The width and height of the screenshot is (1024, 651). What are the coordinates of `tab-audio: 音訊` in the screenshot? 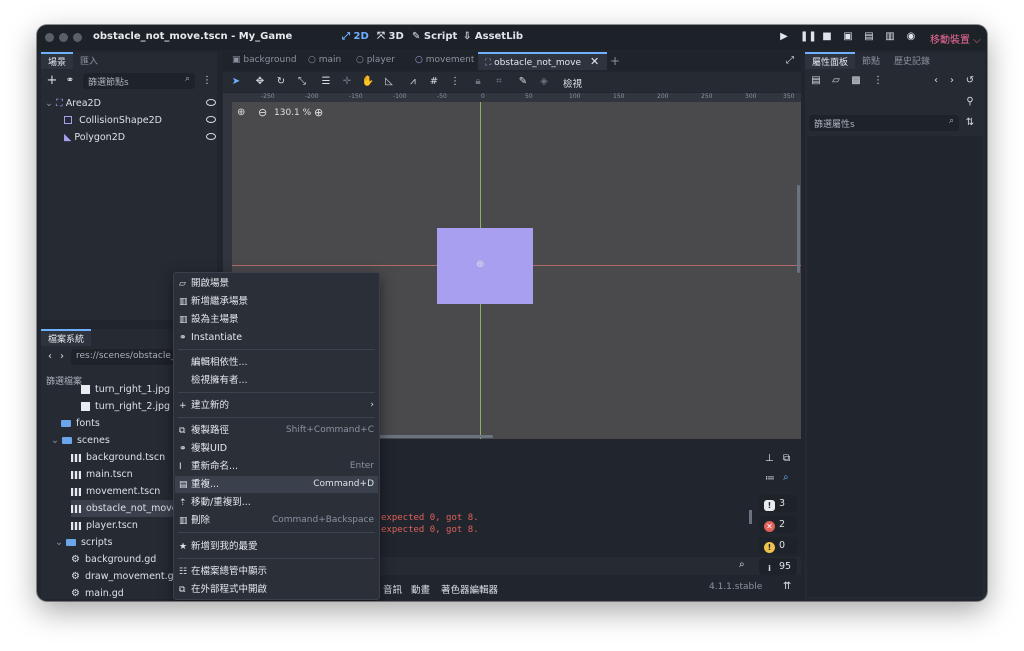 It's located at (392, 589).